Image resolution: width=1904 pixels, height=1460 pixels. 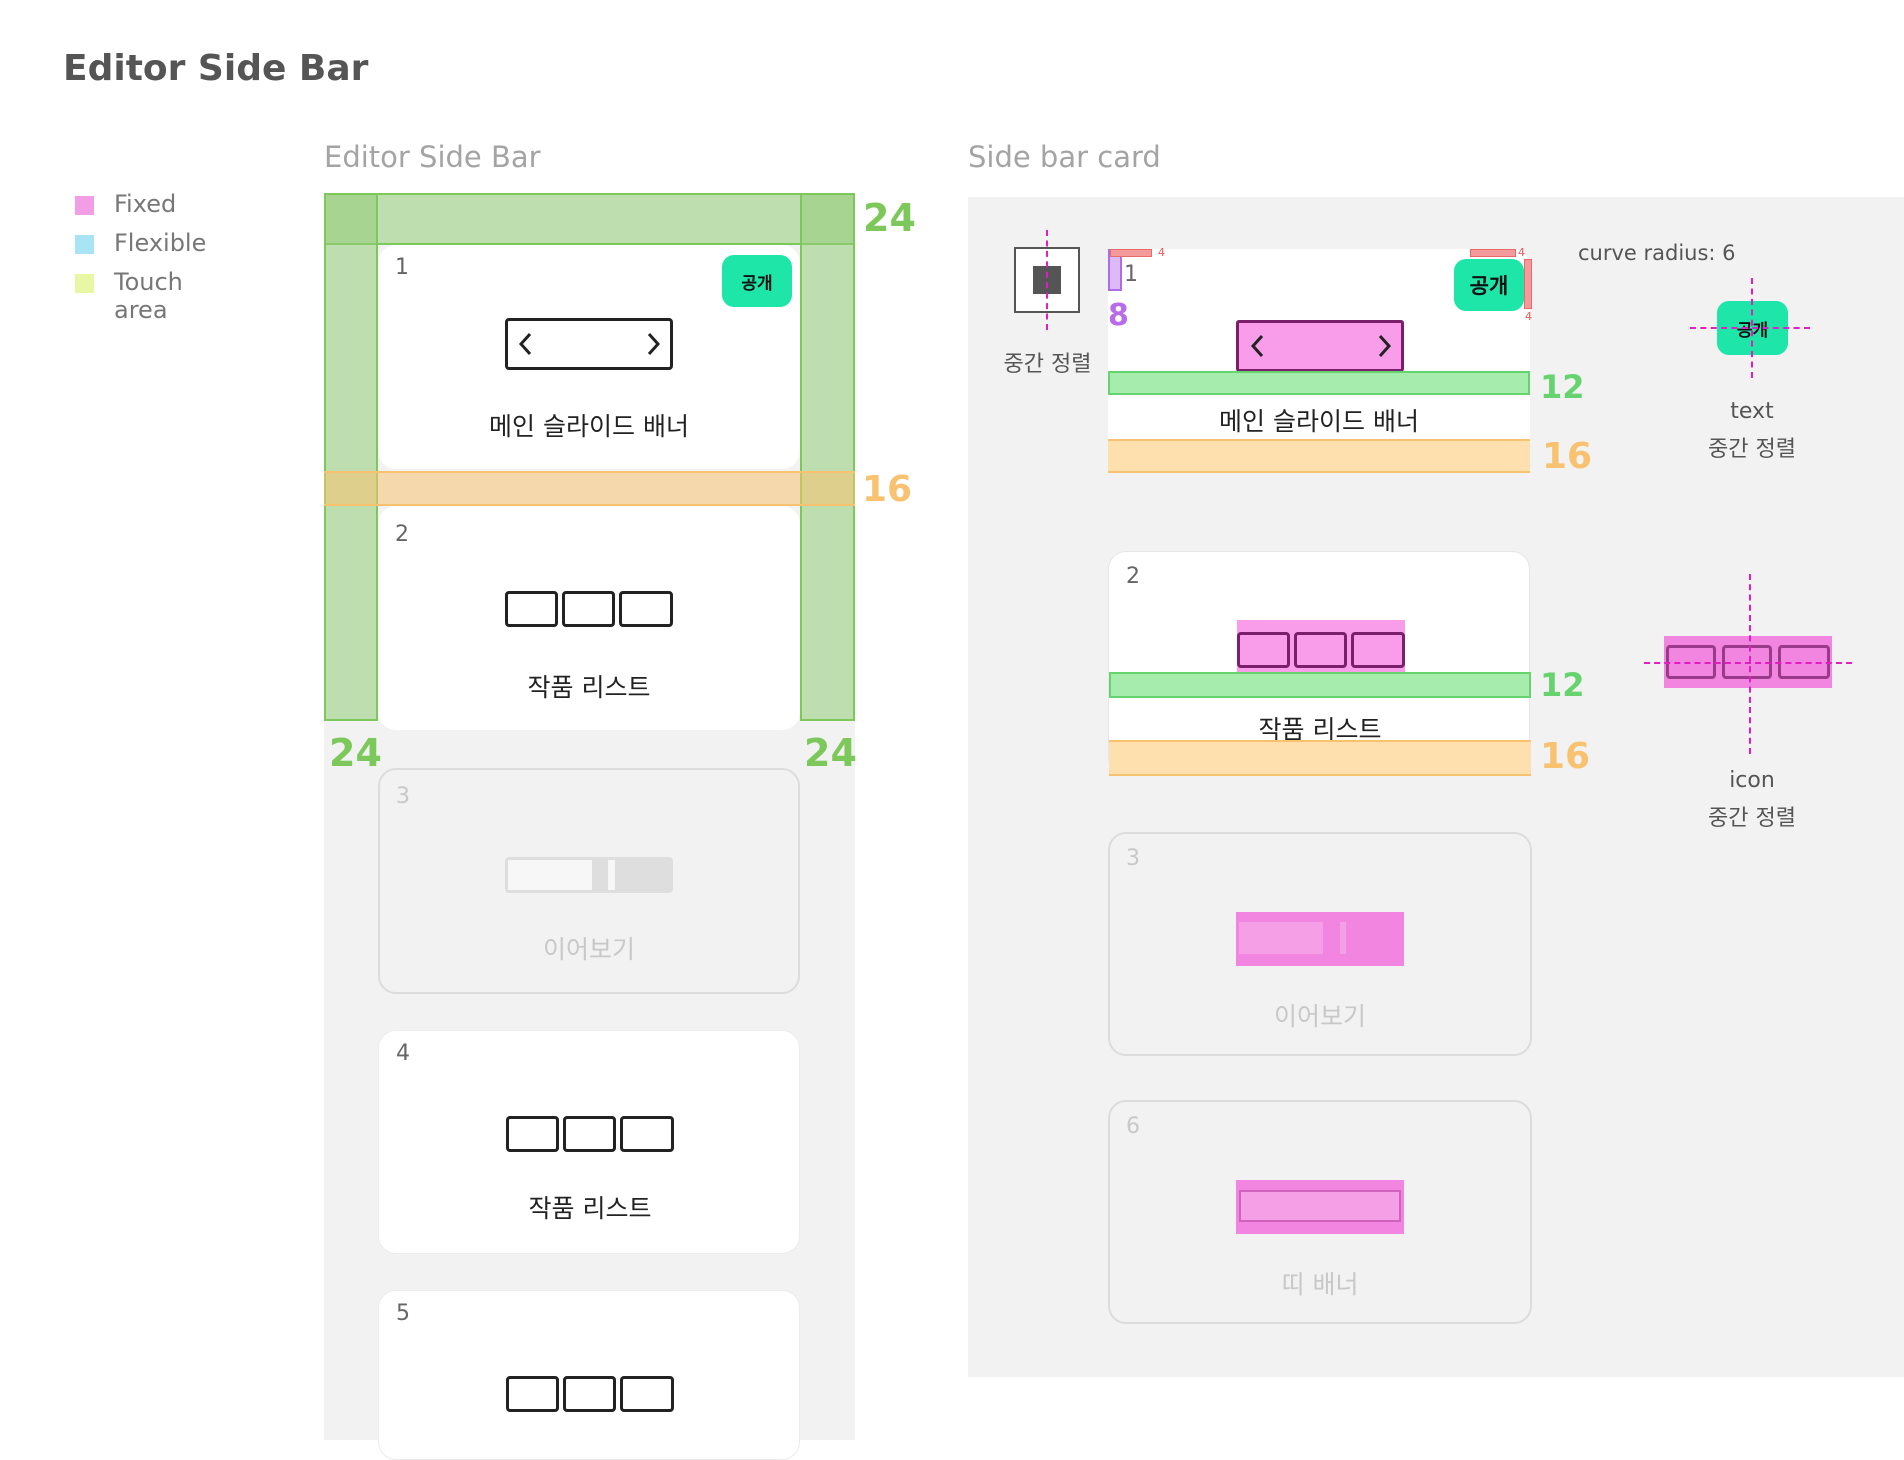 What do you see at coordinates (887, 489) in the screenshot?
I see `measure-gap: 16` at bounding box center [887, 489].